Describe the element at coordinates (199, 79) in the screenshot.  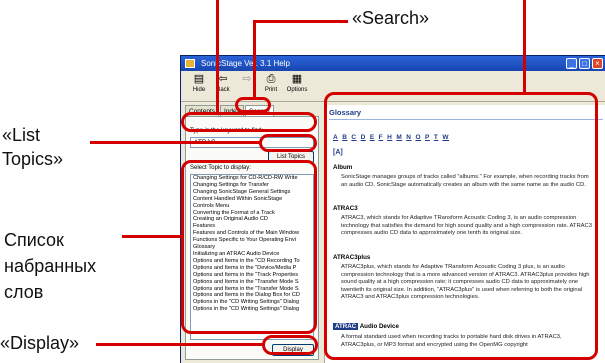
I see `hide-icon: ▤` at that location.